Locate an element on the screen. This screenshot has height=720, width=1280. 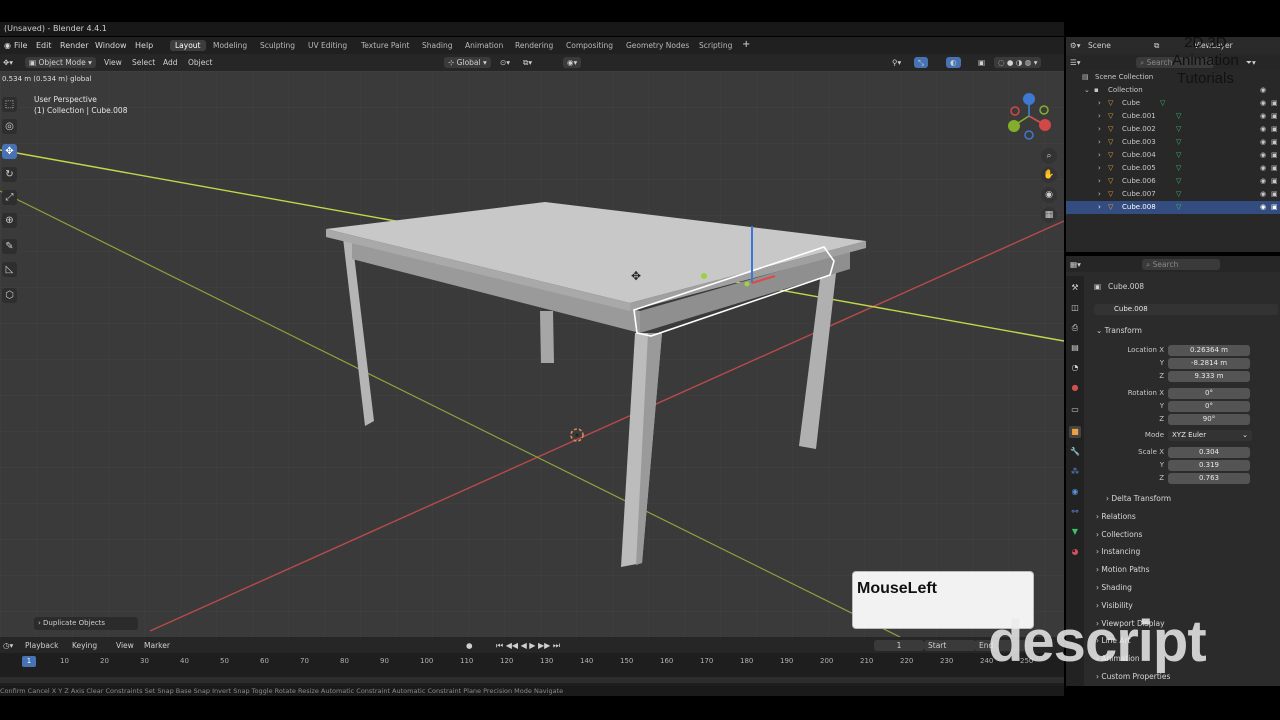
scene-tab-icon: ◔ is located at coordinates (1075, 368).